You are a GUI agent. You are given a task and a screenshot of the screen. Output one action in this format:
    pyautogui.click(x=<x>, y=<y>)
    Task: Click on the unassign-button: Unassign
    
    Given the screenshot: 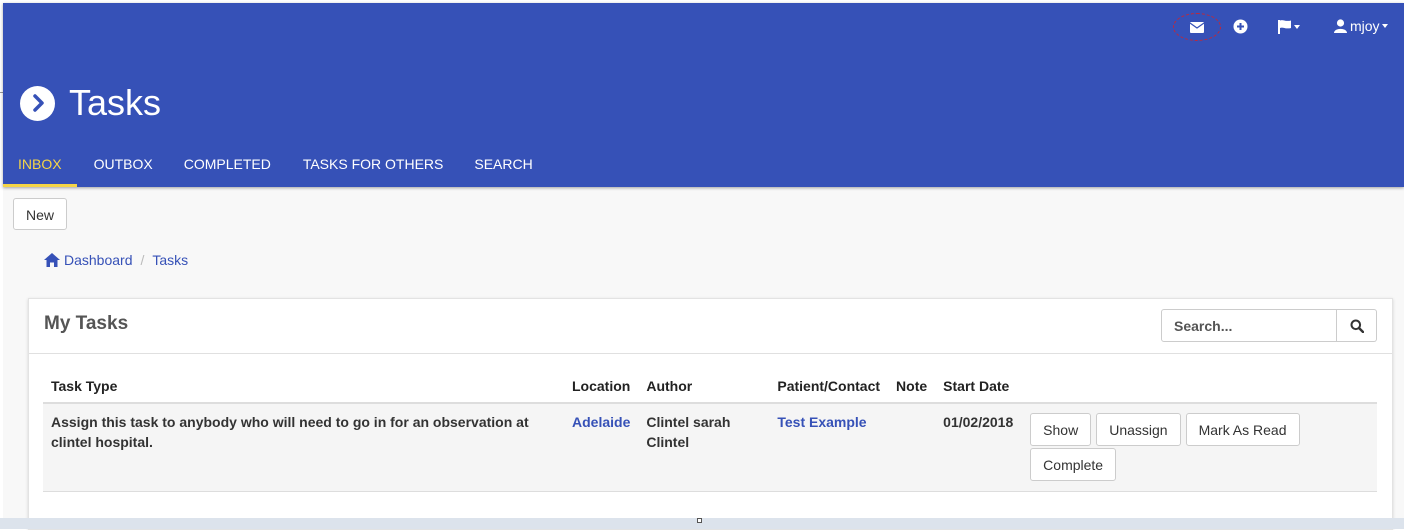 What is the action you would take?
    pyautogui.click(x=1138, y=429)
    